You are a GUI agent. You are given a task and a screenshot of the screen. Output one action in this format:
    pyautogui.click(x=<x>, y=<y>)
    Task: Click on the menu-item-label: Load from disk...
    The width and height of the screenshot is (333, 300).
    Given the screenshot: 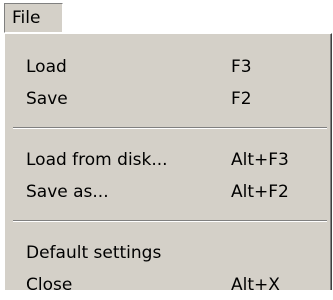 What is the action you would take?
    pyautogui.click(x=97, y=160)
    